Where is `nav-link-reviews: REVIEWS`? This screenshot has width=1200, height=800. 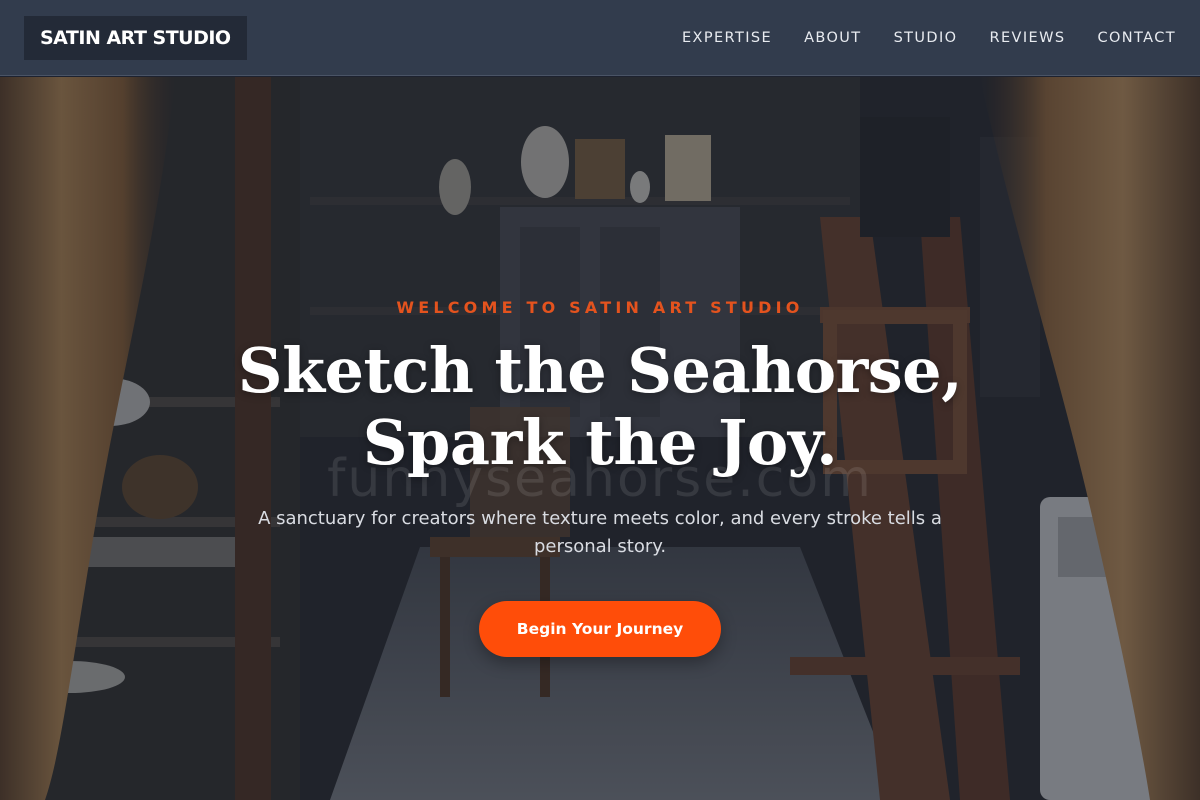 nav-link-reviews: REVIEWS is located at coordinates (1028, 38).